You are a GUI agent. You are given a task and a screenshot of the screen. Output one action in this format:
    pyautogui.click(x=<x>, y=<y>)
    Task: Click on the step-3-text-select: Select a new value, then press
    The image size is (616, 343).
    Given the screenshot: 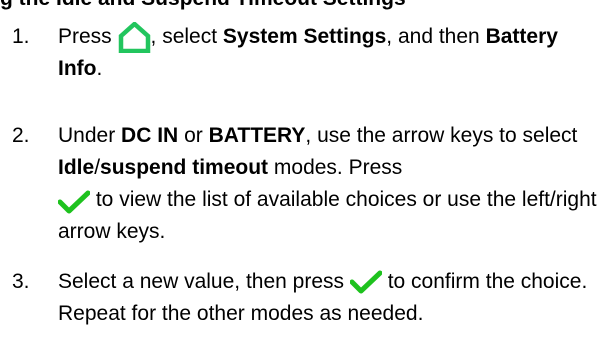 What is the action you would take?
    pyautogui.click(x=201, y=281)
    